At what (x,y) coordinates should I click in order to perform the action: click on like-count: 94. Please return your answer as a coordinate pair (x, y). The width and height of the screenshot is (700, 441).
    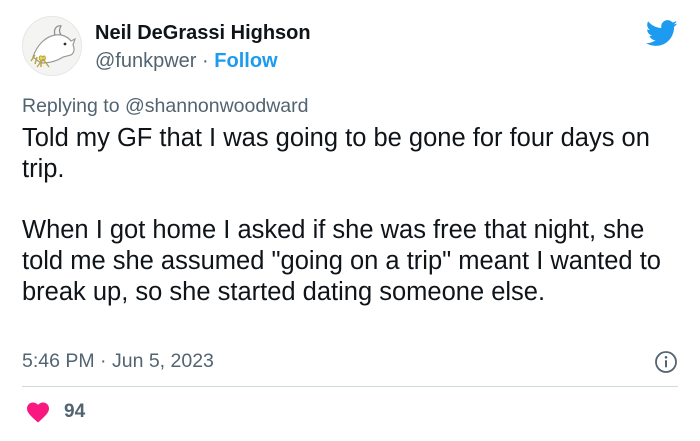
    Looking at the image, I should click on (74, 412).